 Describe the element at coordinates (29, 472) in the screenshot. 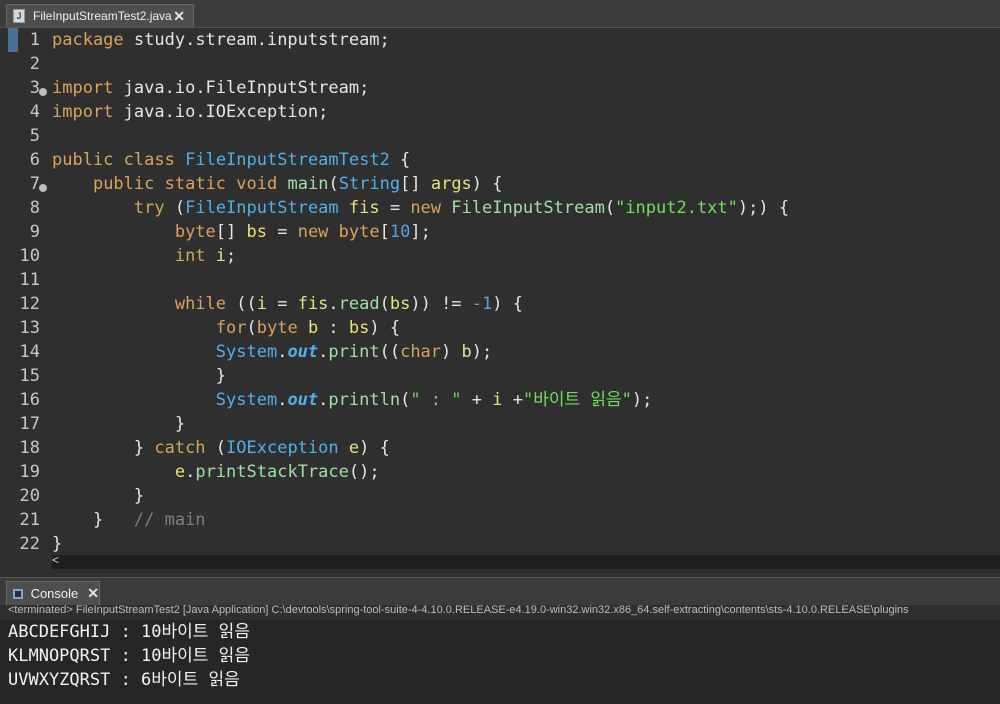

I see `line-number: 19` at that location.